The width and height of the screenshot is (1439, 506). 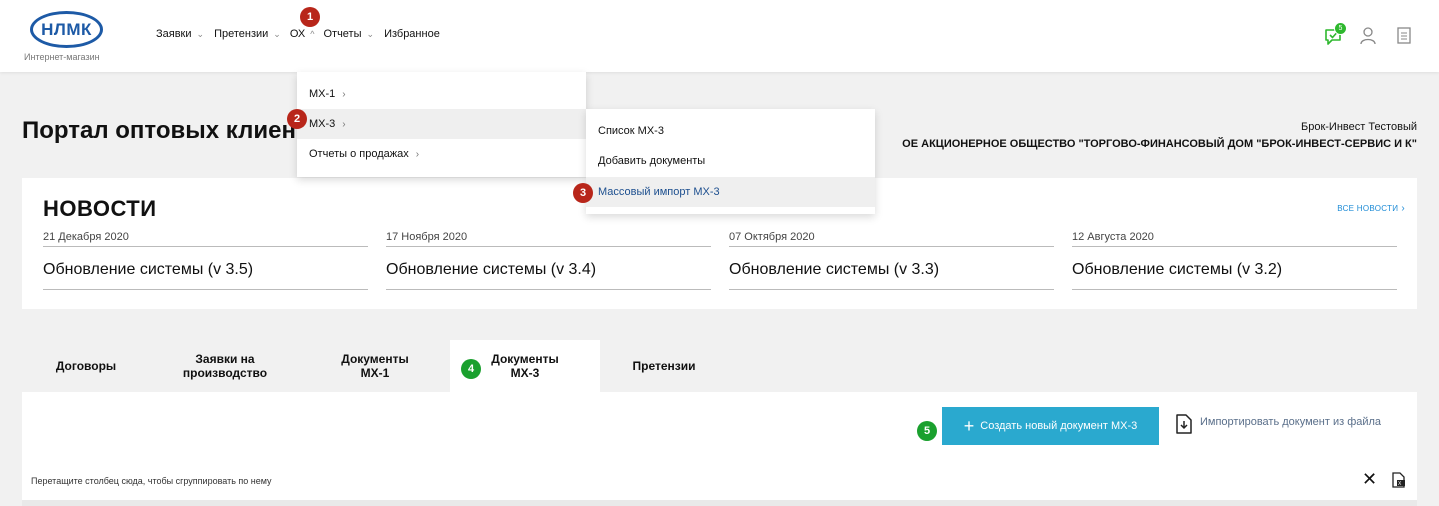 I want to click on file-import-icon, so click(x=1184, y=424).